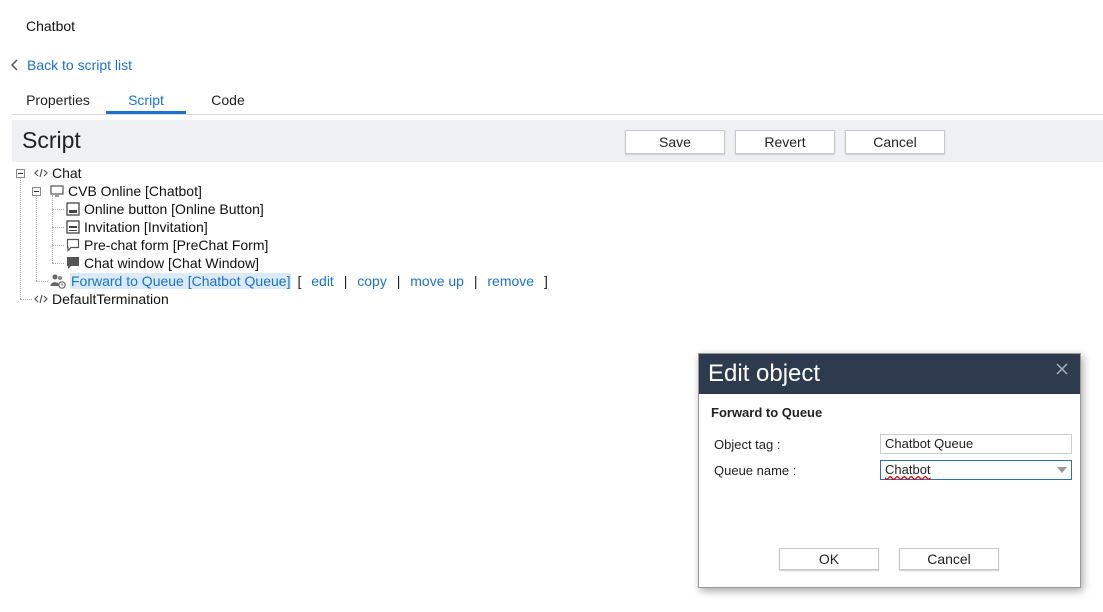  What do you see at coordinates (135, 191) in the screenshot?
I see `tree-node-label: CVB Online [Chatbot]` at bounding box center [135, 191].